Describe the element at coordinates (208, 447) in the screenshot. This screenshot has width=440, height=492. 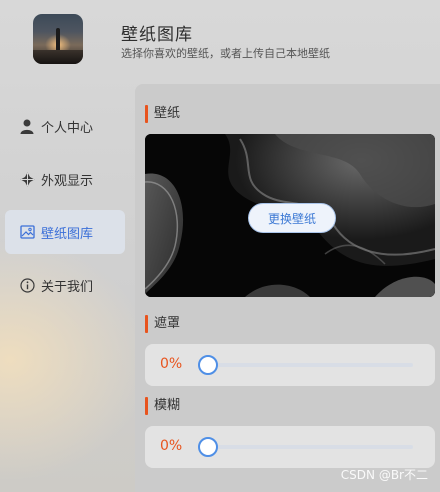
I see `blur-slider-thumb` at that location.